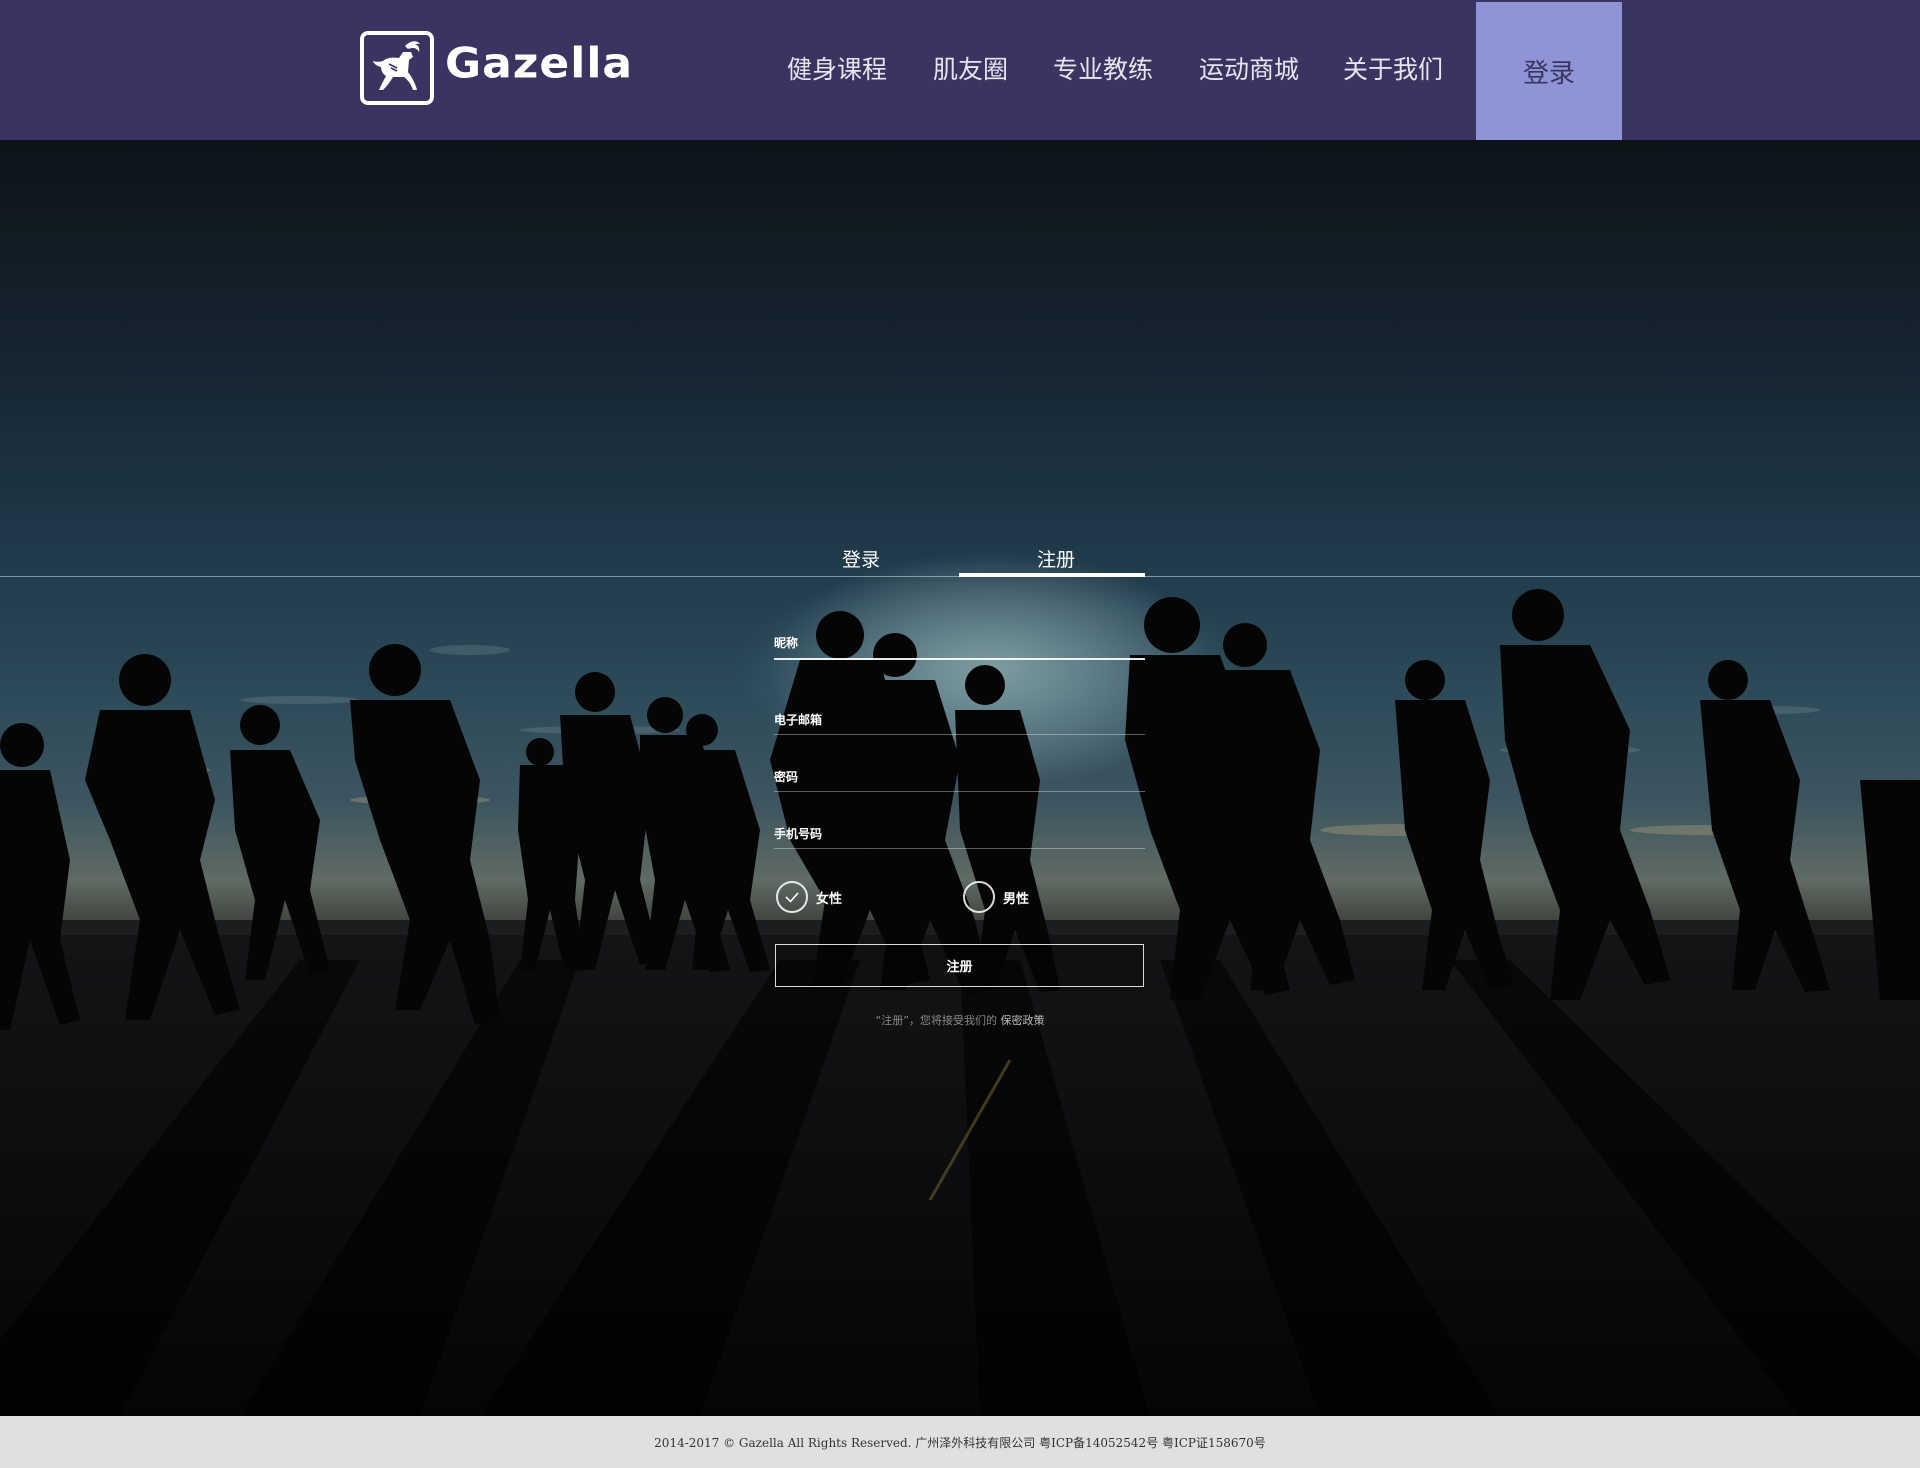 The image size is (1920, 1468). What do you see at coordinates (959, 659) in the screenshot?
I see `nickname-underline` at bounding box center [959, 659].